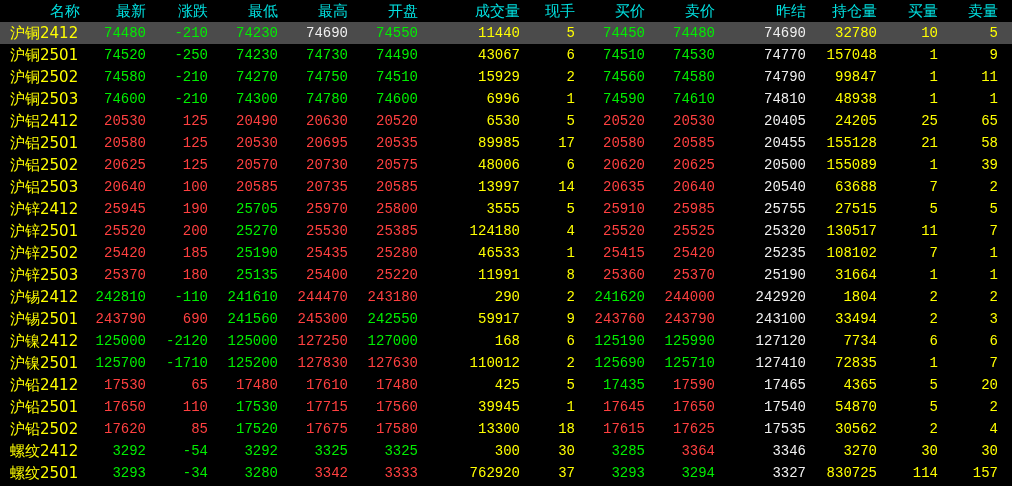 This screenshot has width=1012, height=486. I want to click on column-header: 开盘, so click(383, 11).